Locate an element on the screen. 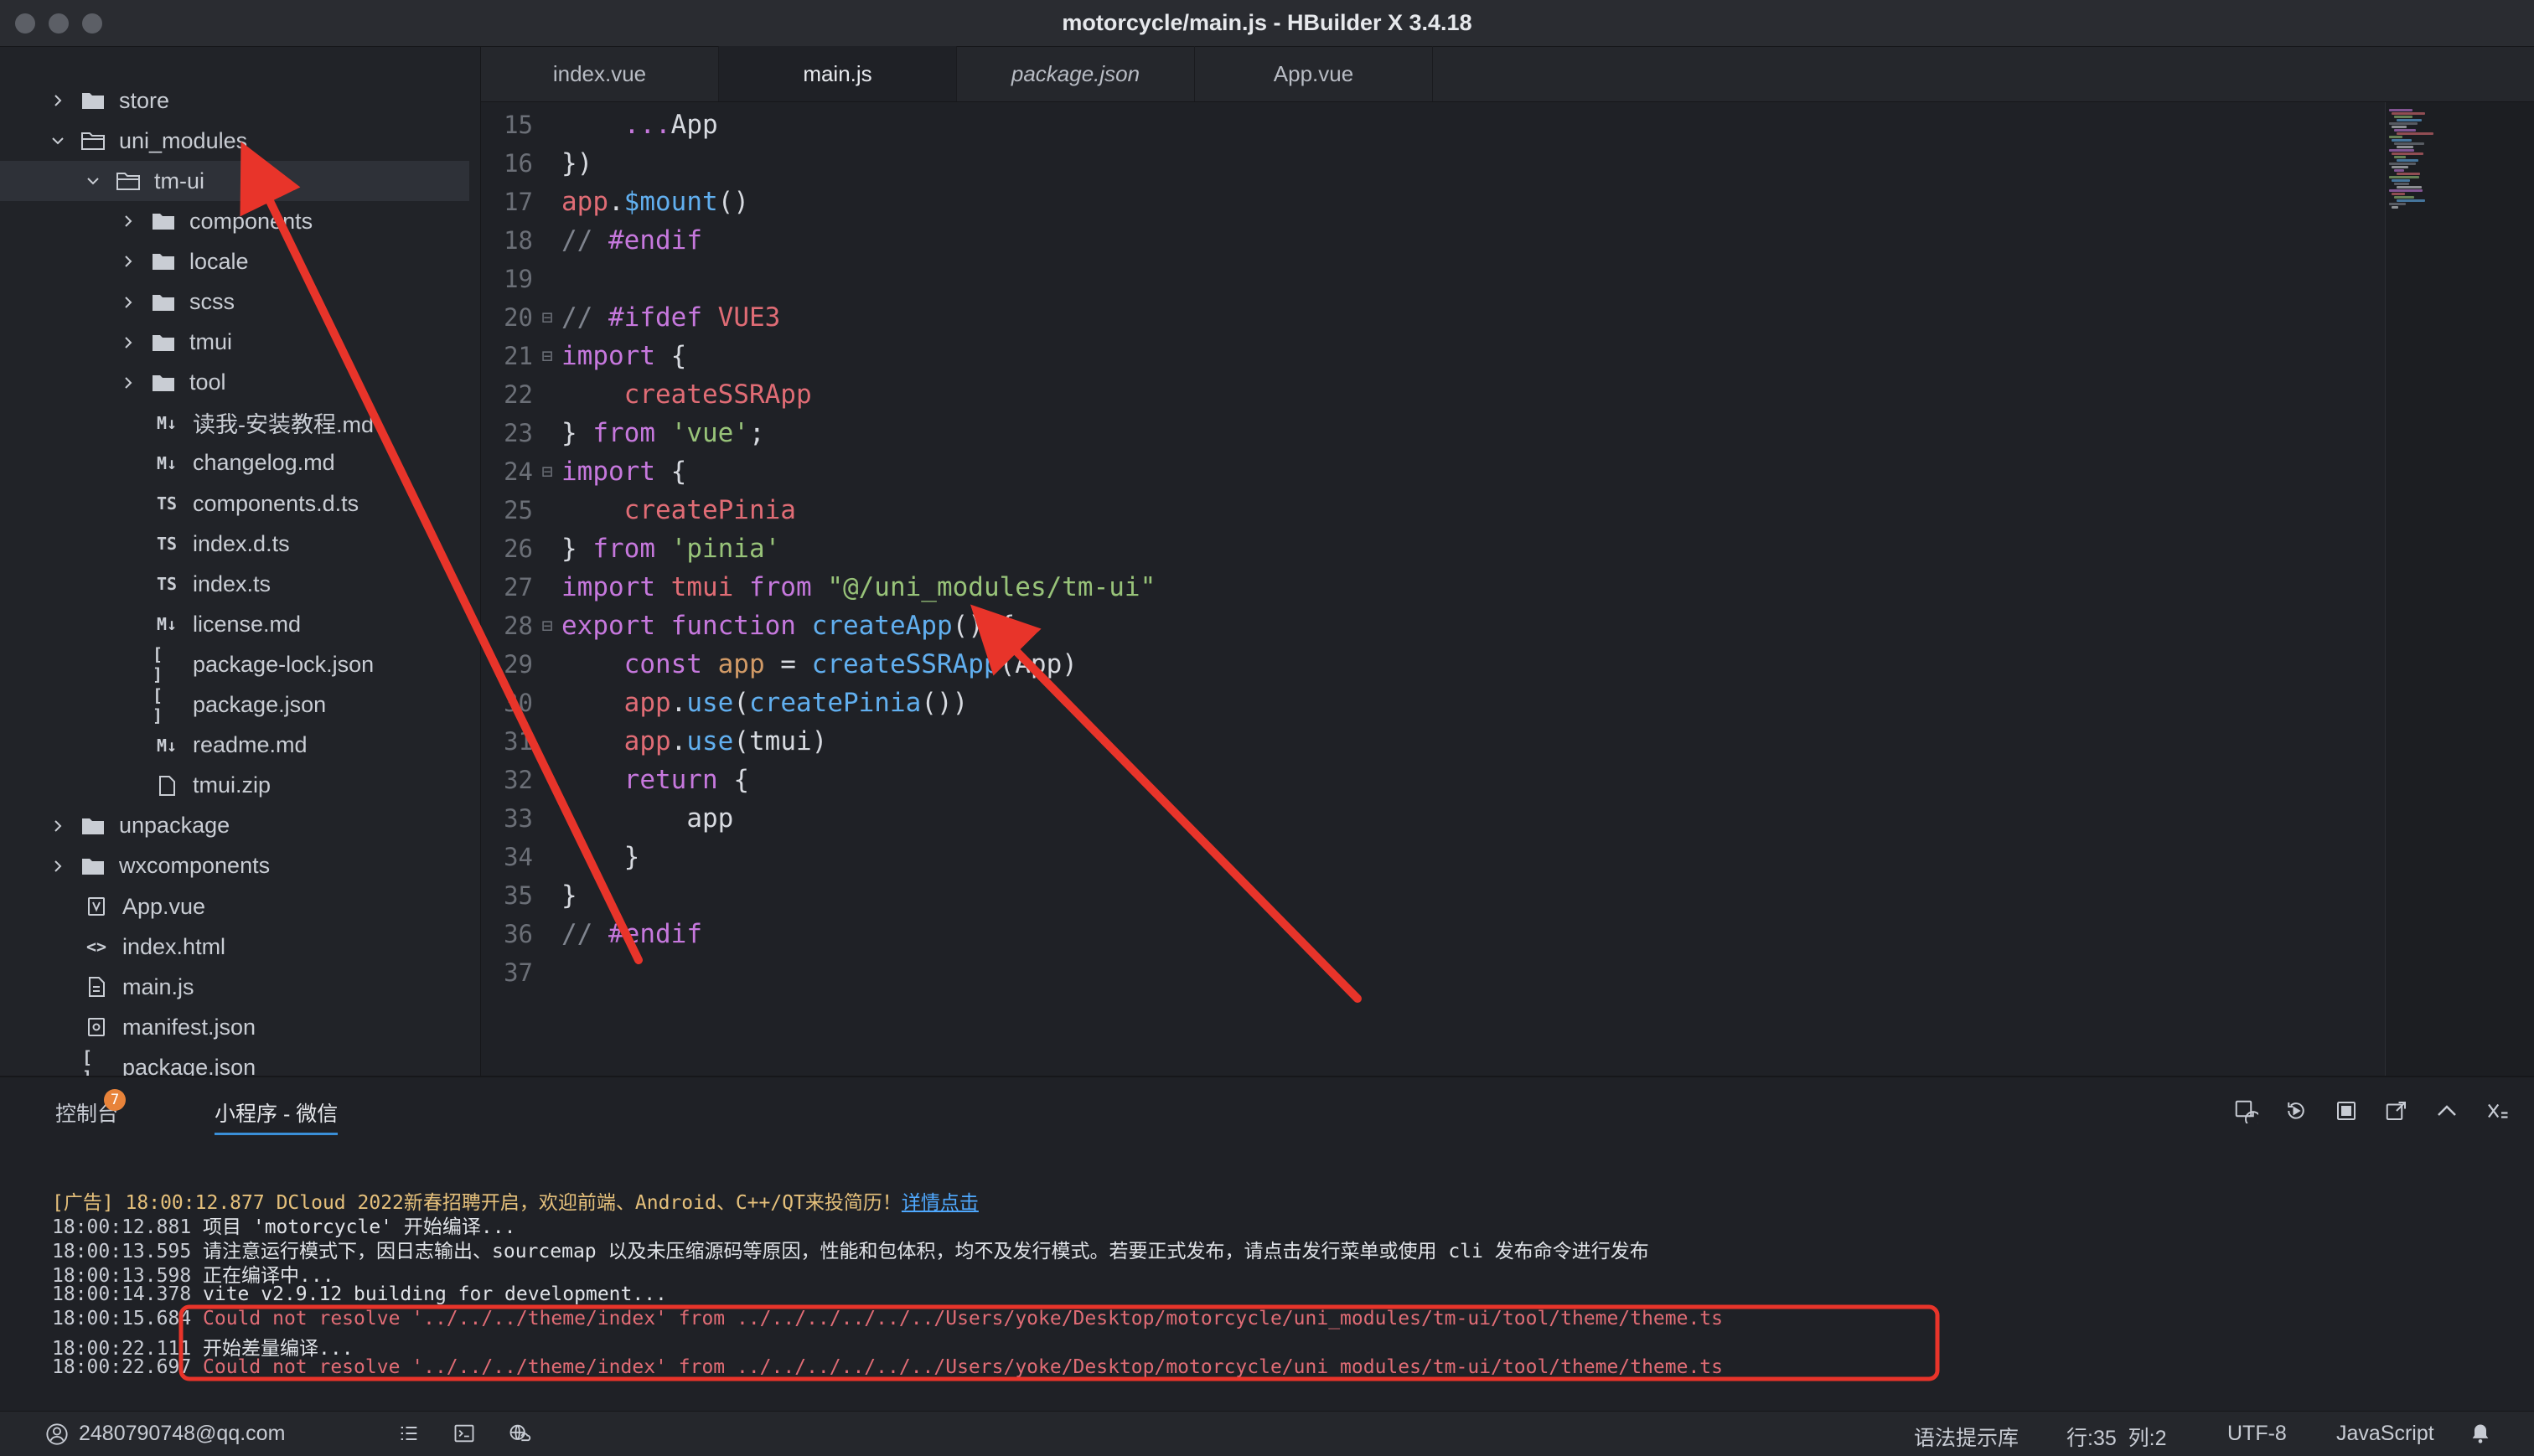 This screenshot has height=1456, width=2534. tab-package-json: package.json is located at coordinates (1076, 73).